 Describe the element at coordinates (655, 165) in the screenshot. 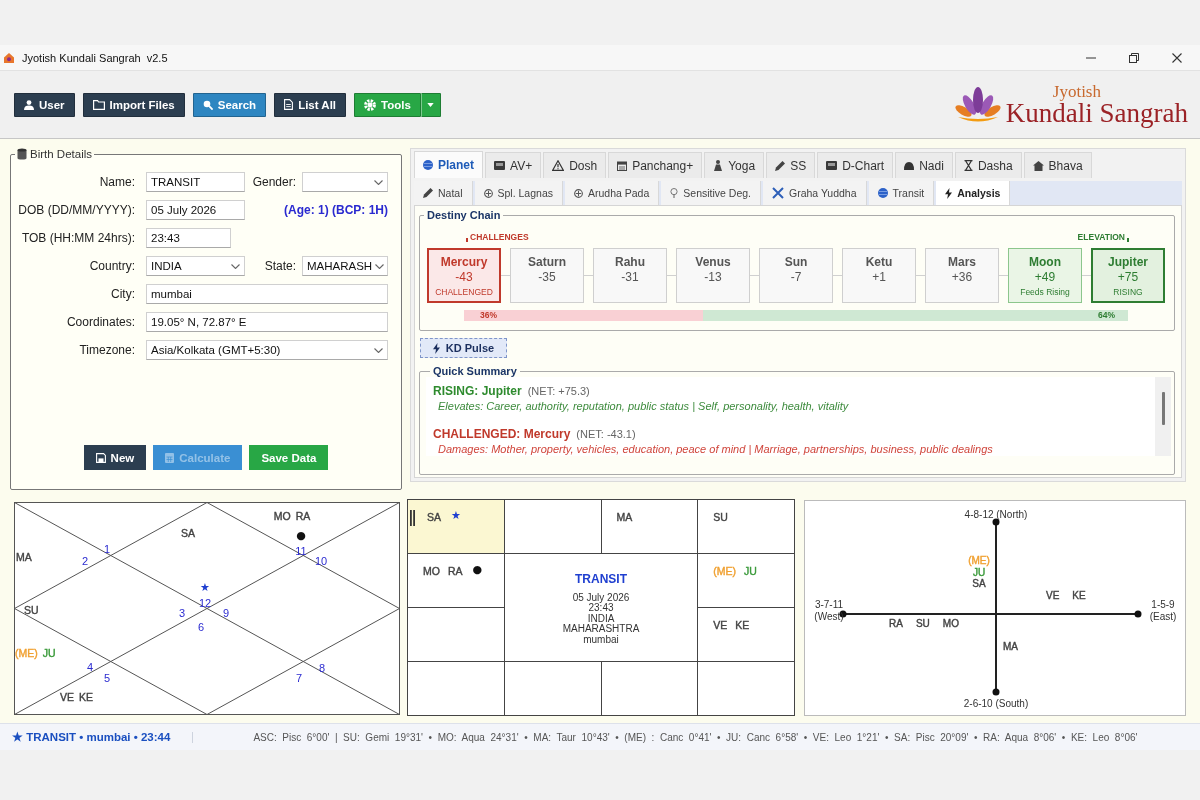

I see `tab: Panchang+` at that location.